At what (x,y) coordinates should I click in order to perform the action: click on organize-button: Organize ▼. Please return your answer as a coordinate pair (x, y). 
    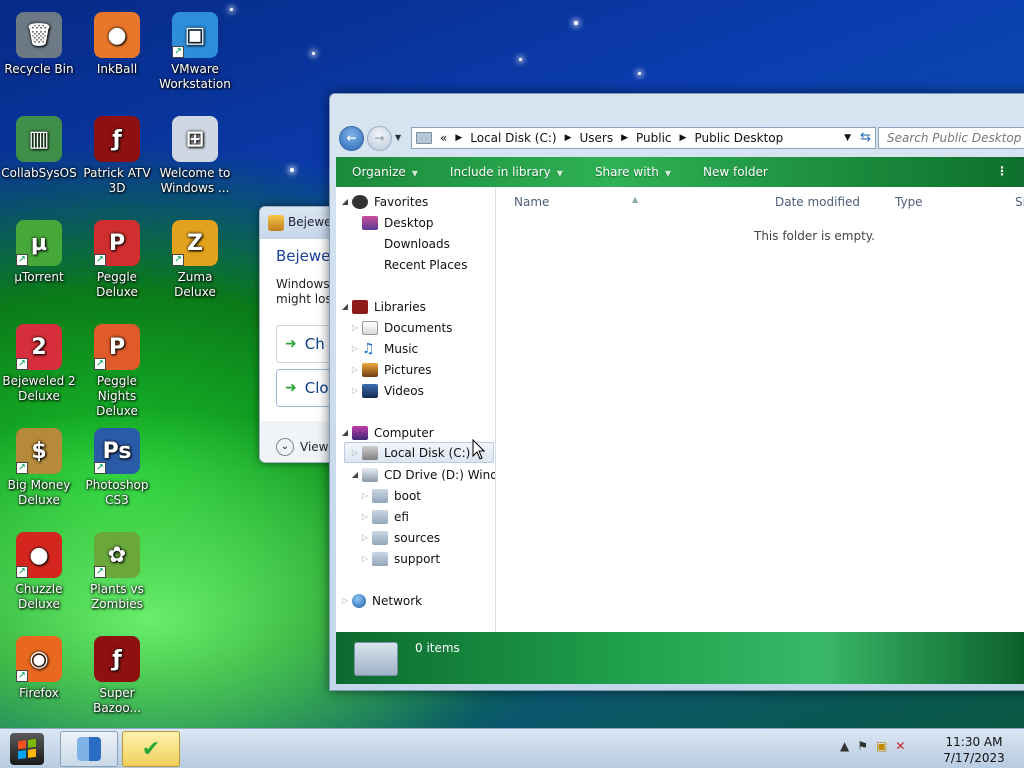
    Looking at the image, I should click on (385, 172).